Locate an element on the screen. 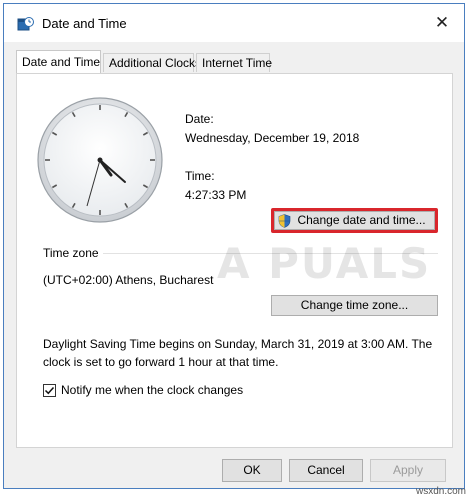  site-watermark: wsxdn.com is located at coordinates (440, 491).